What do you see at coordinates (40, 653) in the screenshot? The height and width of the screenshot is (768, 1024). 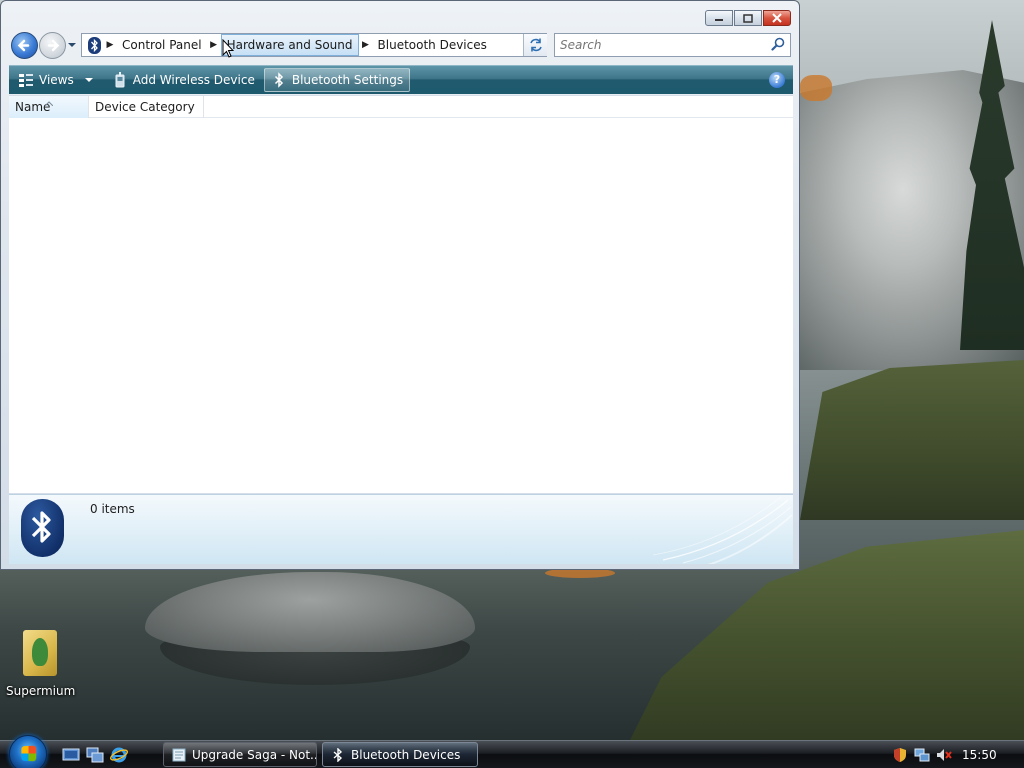 I see `supermium-icon` at bounding box center [40, 653].